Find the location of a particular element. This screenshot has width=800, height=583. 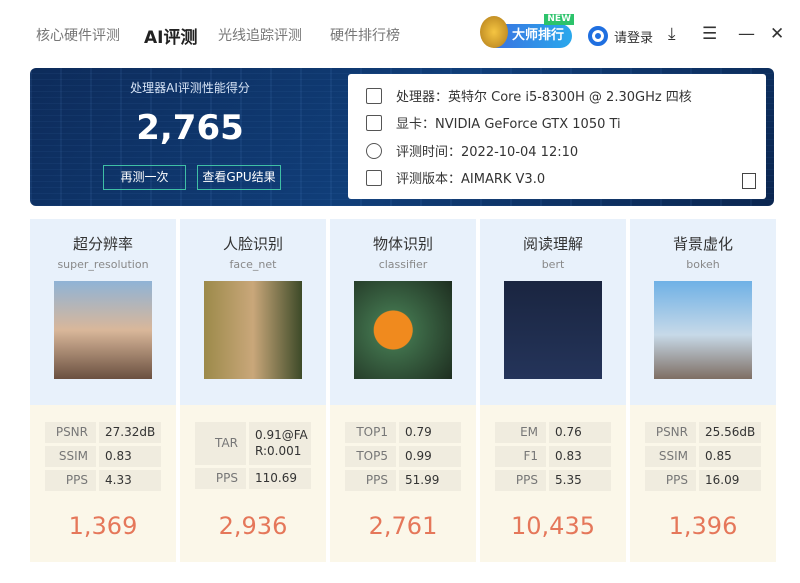

tab-ai: AI评测 is located at coordinates (170, 35).